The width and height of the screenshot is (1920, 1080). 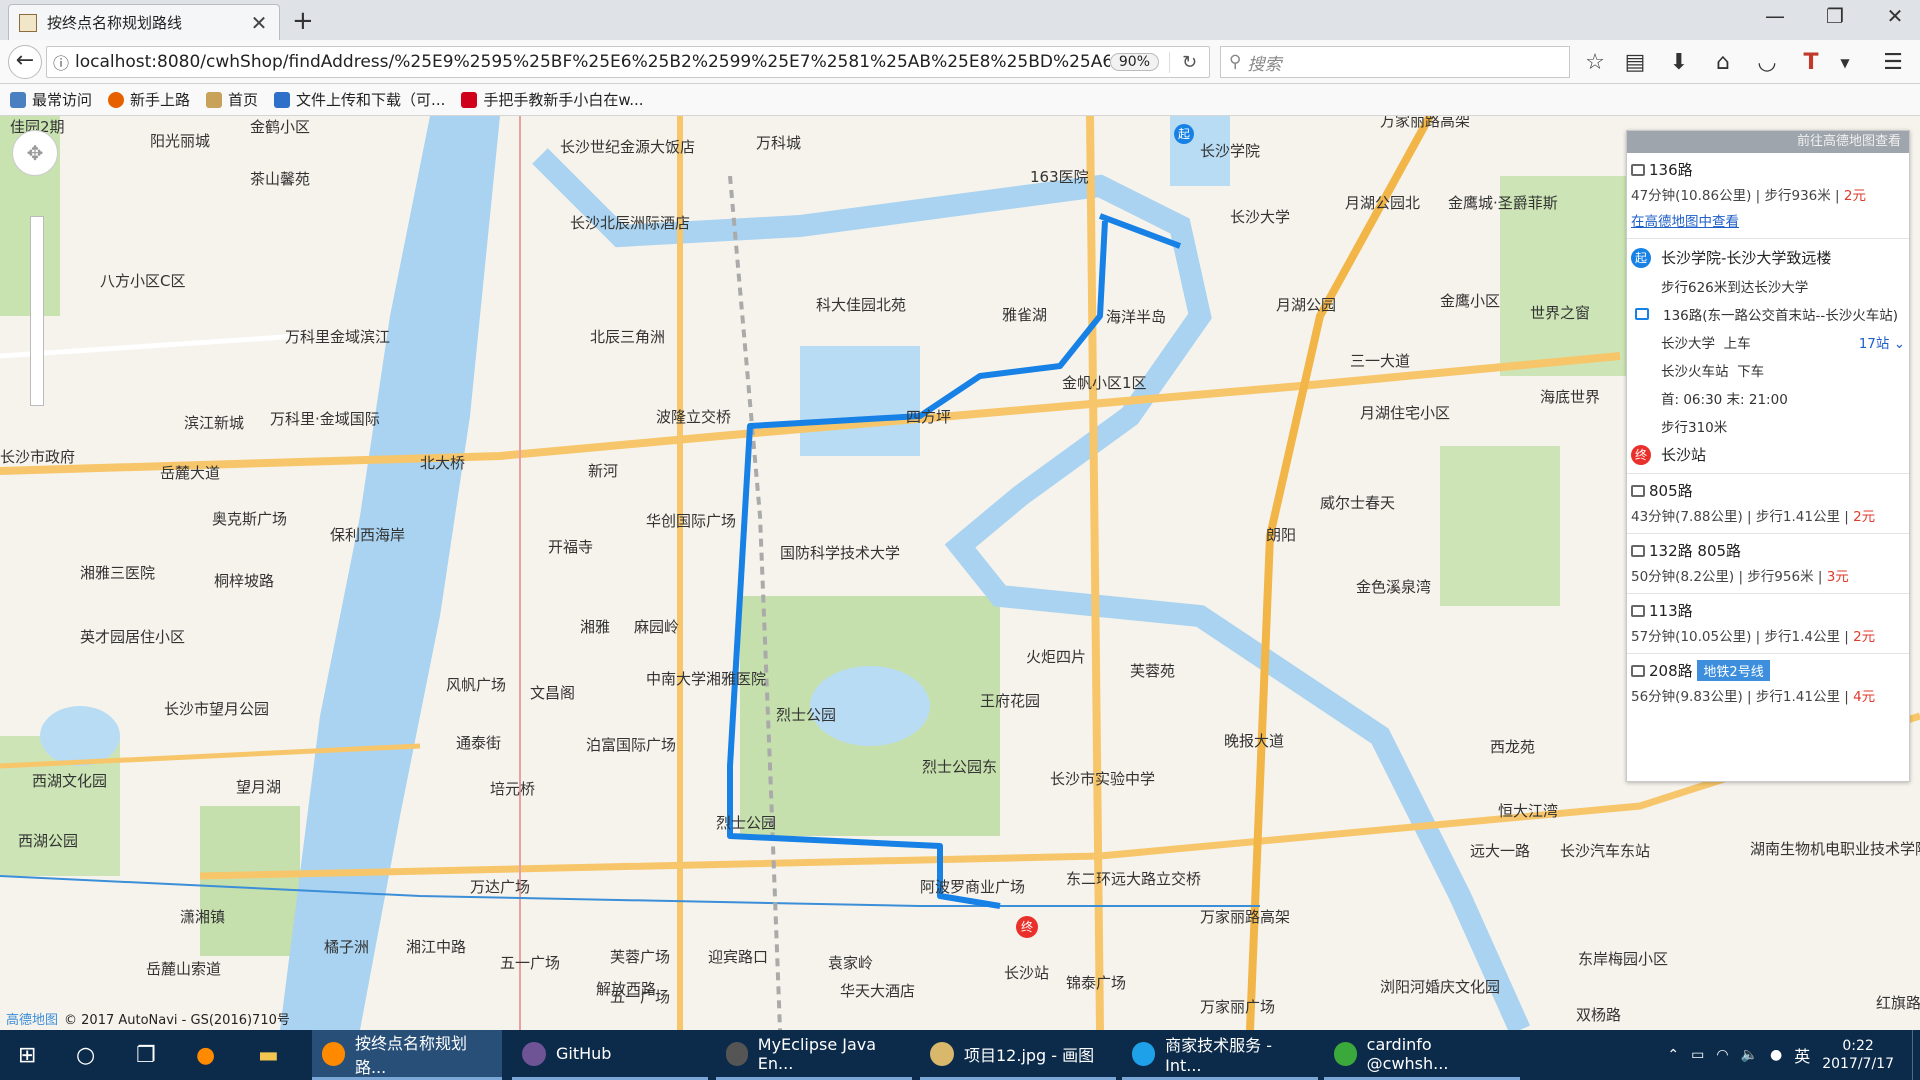 What do you see at coordinates (27, 1055) in the screenshot?
I see `windows-start-icon: ⊞` at bounding box center [27, 1055].